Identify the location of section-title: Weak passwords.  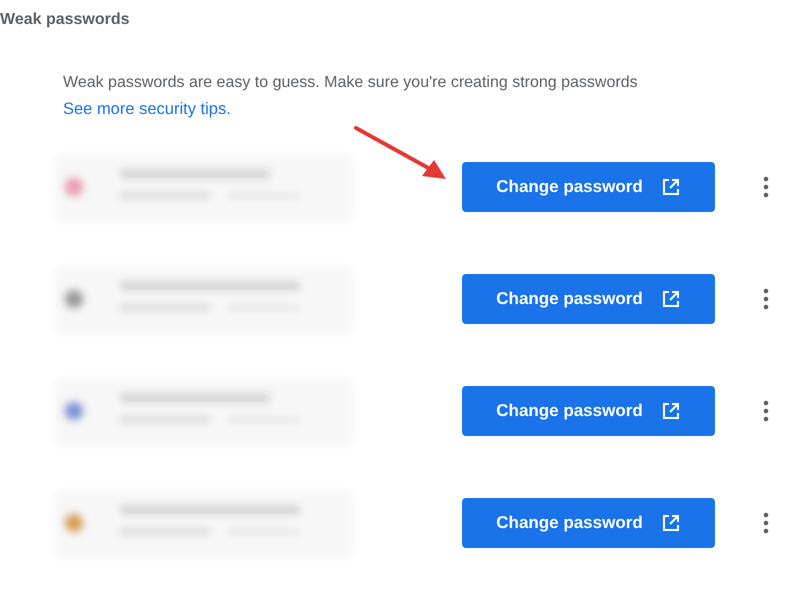
(65, 19).